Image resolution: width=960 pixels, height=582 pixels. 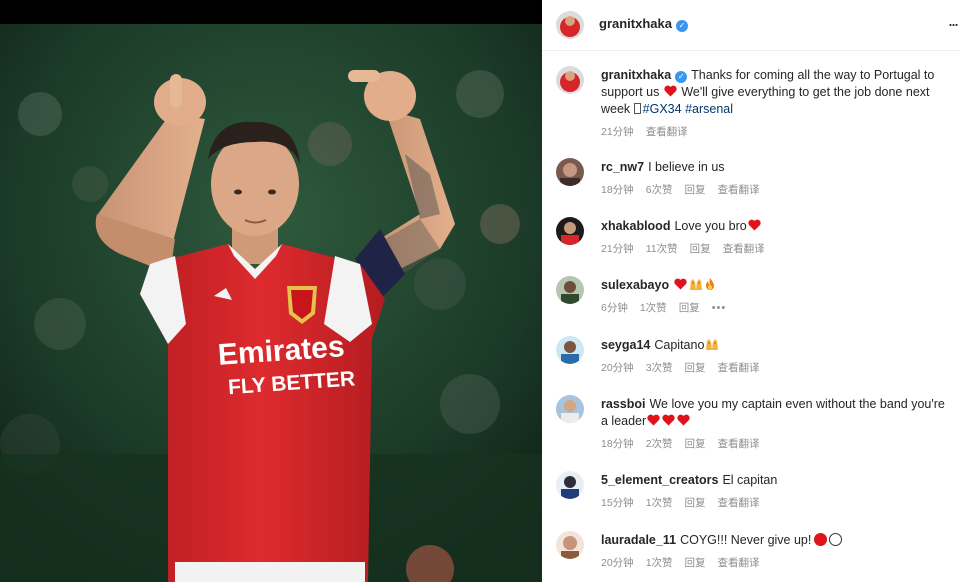 I want to click on author-username: granitxhaka ✓, so click(x=643, y=24).